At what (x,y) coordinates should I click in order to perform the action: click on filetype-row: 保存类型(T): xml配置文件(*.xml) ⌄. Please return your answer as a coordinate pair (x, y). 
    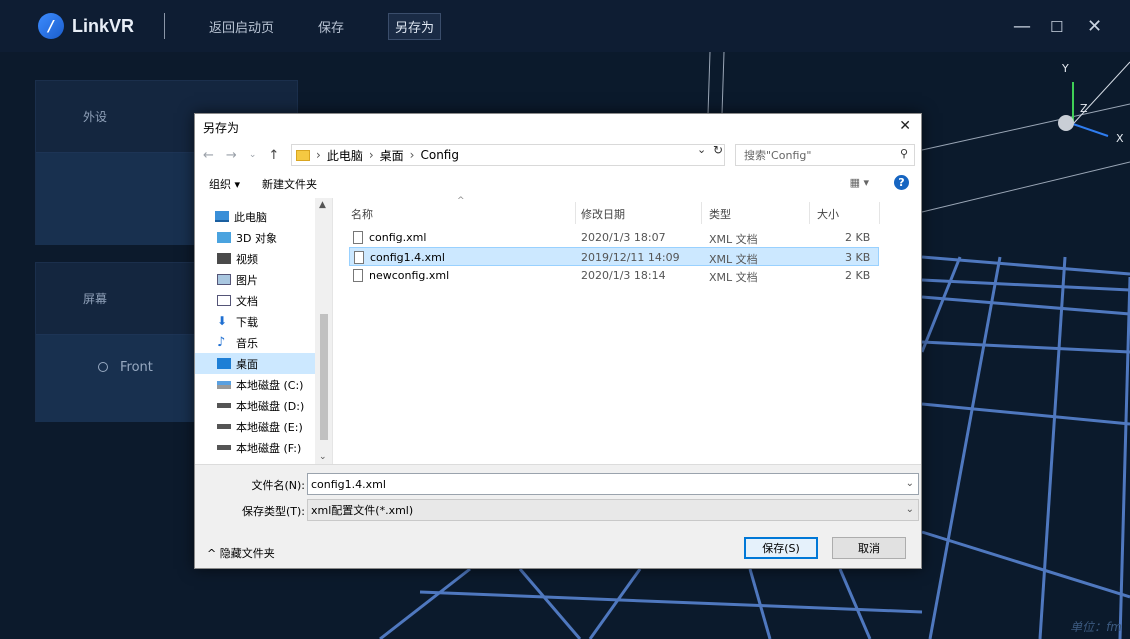
    Looking at the image, I should click on (558, 510).